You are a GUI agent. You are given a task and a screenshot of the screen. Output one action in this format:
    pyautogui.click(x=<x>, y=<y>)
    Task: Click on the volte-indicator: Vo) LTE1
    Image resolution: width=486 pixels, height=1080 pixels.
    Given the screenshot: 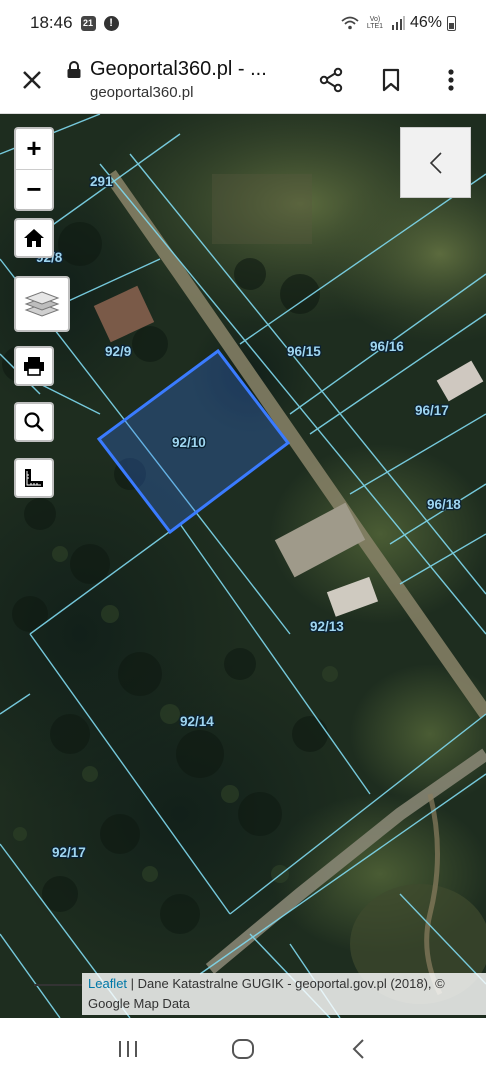 What is the action you would take?
    pyautogui.click(x=375, y=23)
    